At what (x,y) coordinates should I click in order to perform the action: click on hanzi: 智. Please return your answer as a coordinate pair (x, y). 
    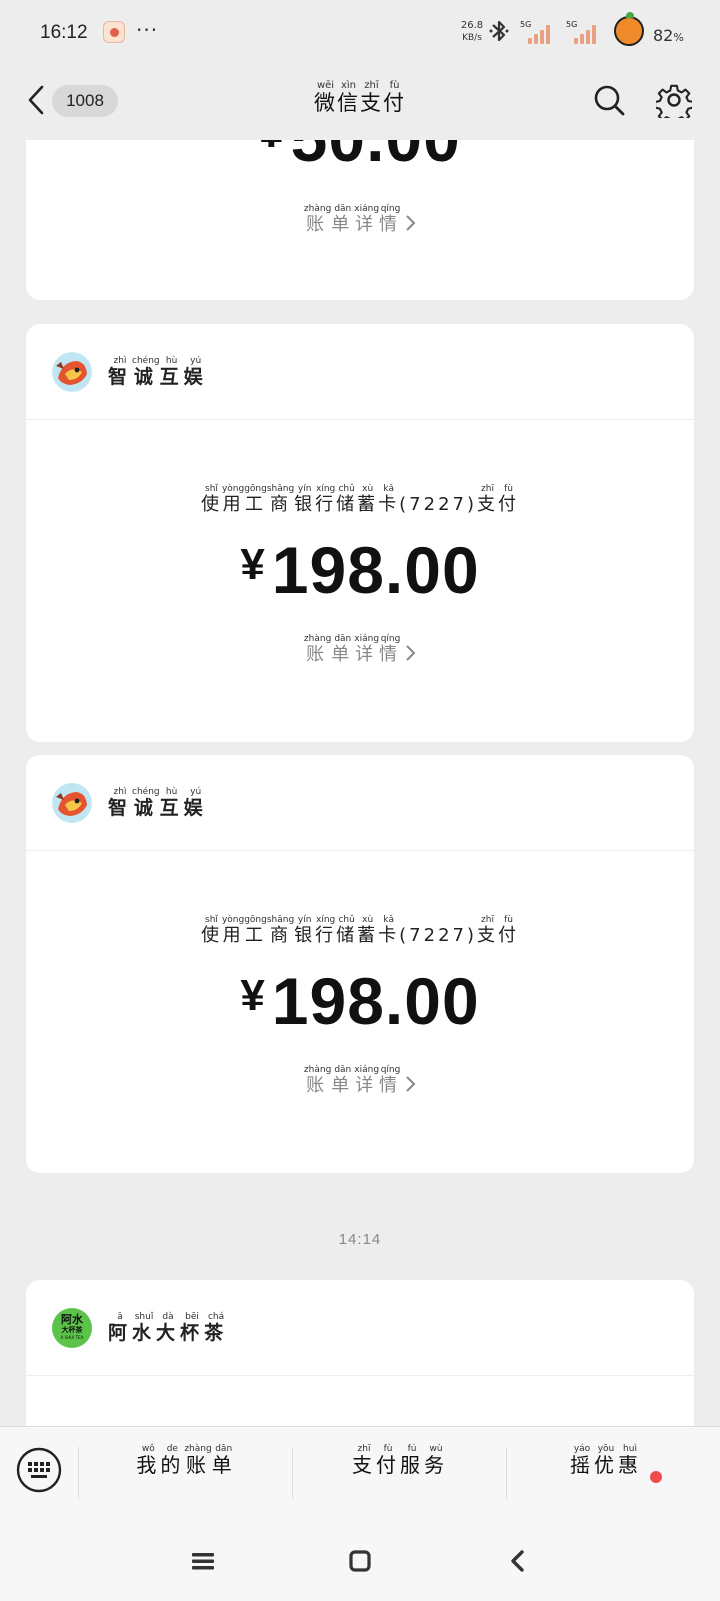
    Looking at the image, I should click on (120, 808).